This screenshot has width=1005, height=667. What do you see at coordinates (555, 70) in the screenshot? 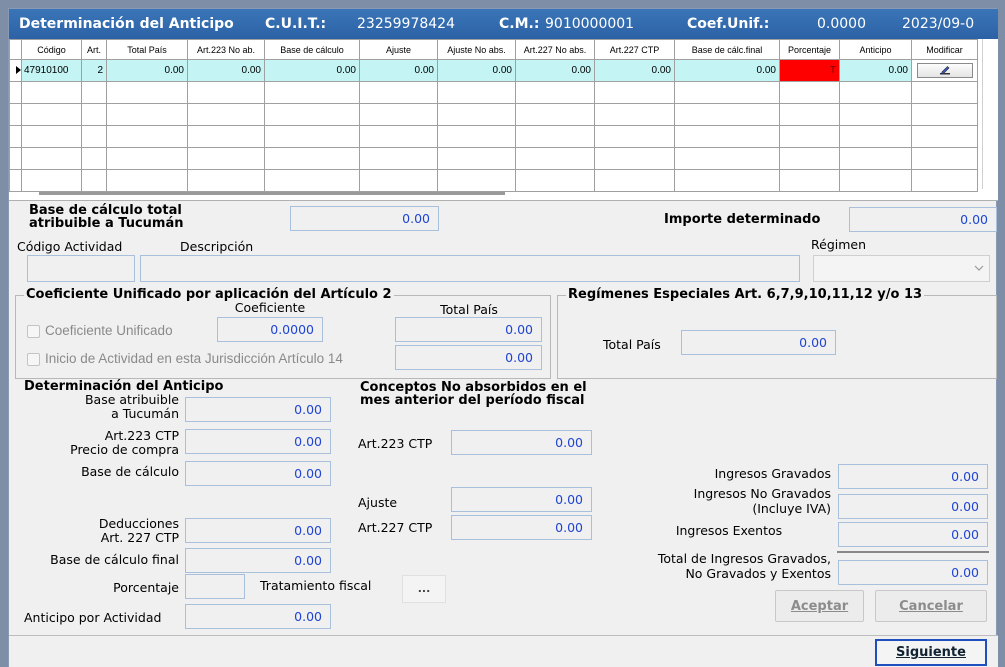
I see `cell-art227-no-abs: 0.00` at bounding box center [555, 70].